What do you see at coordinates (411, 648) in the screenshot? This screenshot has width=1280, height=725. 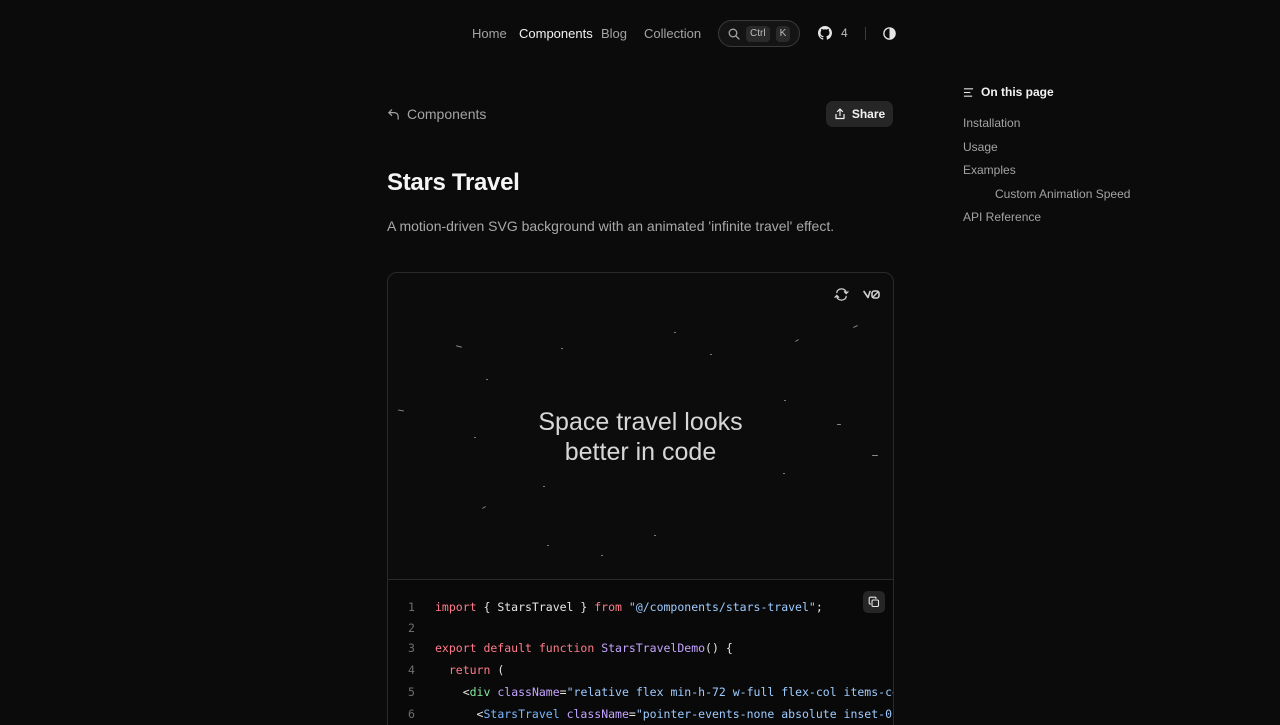 I see `line-number: 3` at bounding box center [411, 648].